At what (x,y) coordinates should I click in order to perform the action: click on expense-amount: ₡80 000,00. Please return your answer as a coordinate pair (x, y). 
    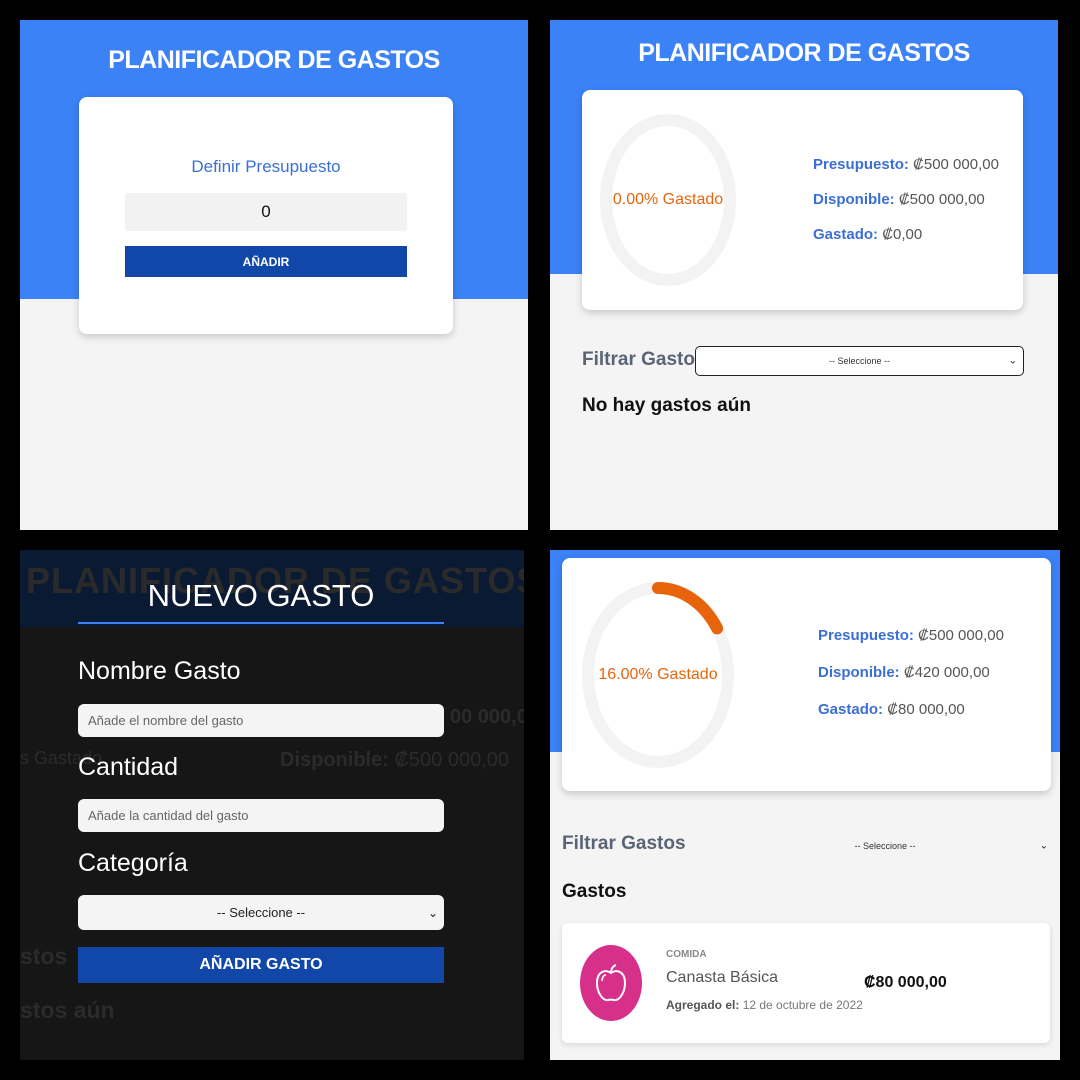
    Looking at the image, I should click on (905, 982).